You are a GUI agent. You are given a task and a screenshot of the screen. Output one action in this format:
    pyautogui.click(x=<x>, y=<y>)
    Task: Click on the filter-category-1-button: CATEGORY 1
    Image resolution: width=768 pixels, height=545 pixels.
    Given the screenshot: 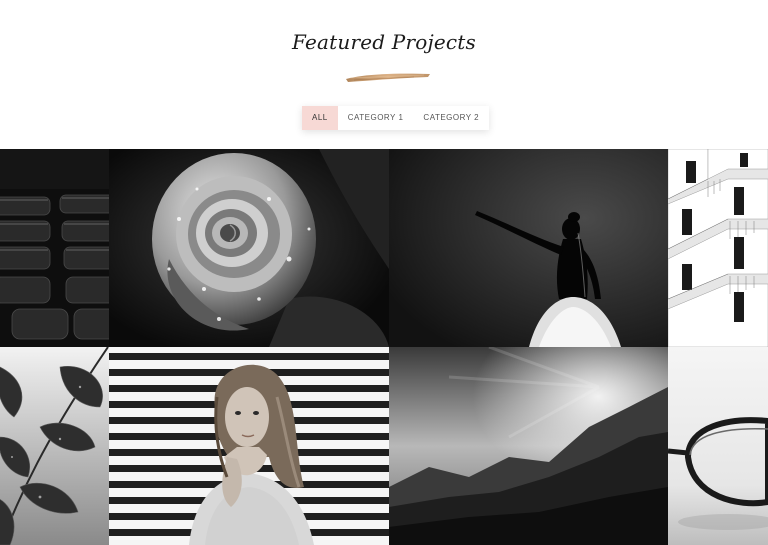 What is the action you would take?
    pyautogui.click(x=376, y=118)
    